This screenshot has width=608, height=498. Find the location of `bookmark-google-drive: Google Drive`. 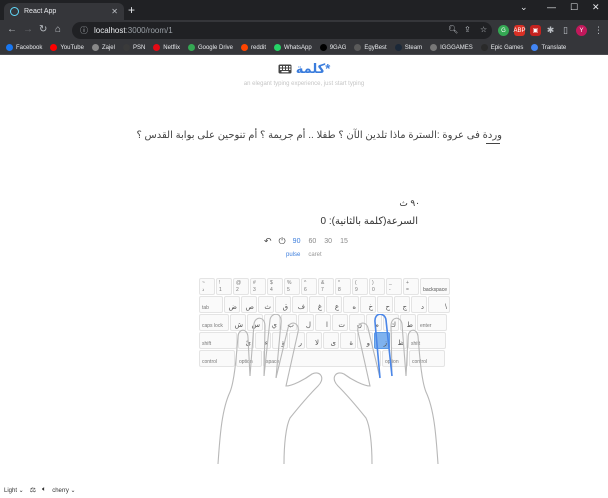

bookmark-google-drive: Google Drive is located at coordinates (210, 47).